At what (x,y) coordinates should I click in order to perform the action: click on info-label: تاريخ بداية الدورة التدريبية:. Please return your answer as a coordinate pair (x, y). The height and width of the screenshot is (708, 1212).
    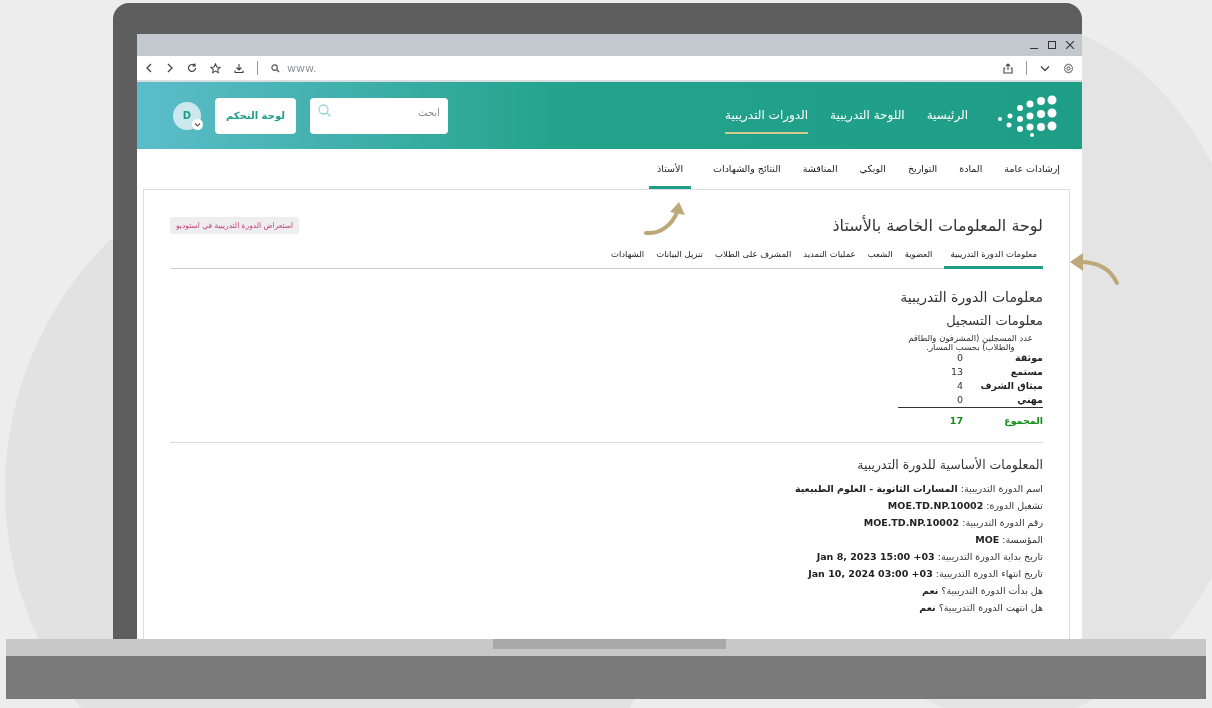
    Looking at the image, I should click on (990, 556).